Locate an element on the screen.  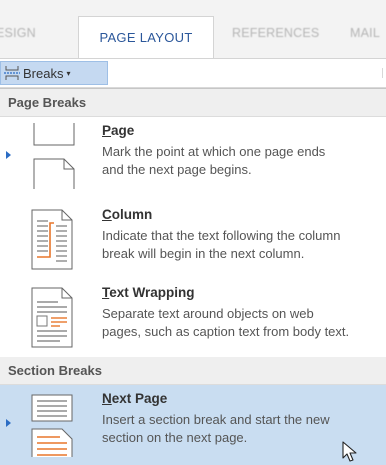
tab-page-layout-label: PAGE LAYOUT is located at coordinates (146, 37).